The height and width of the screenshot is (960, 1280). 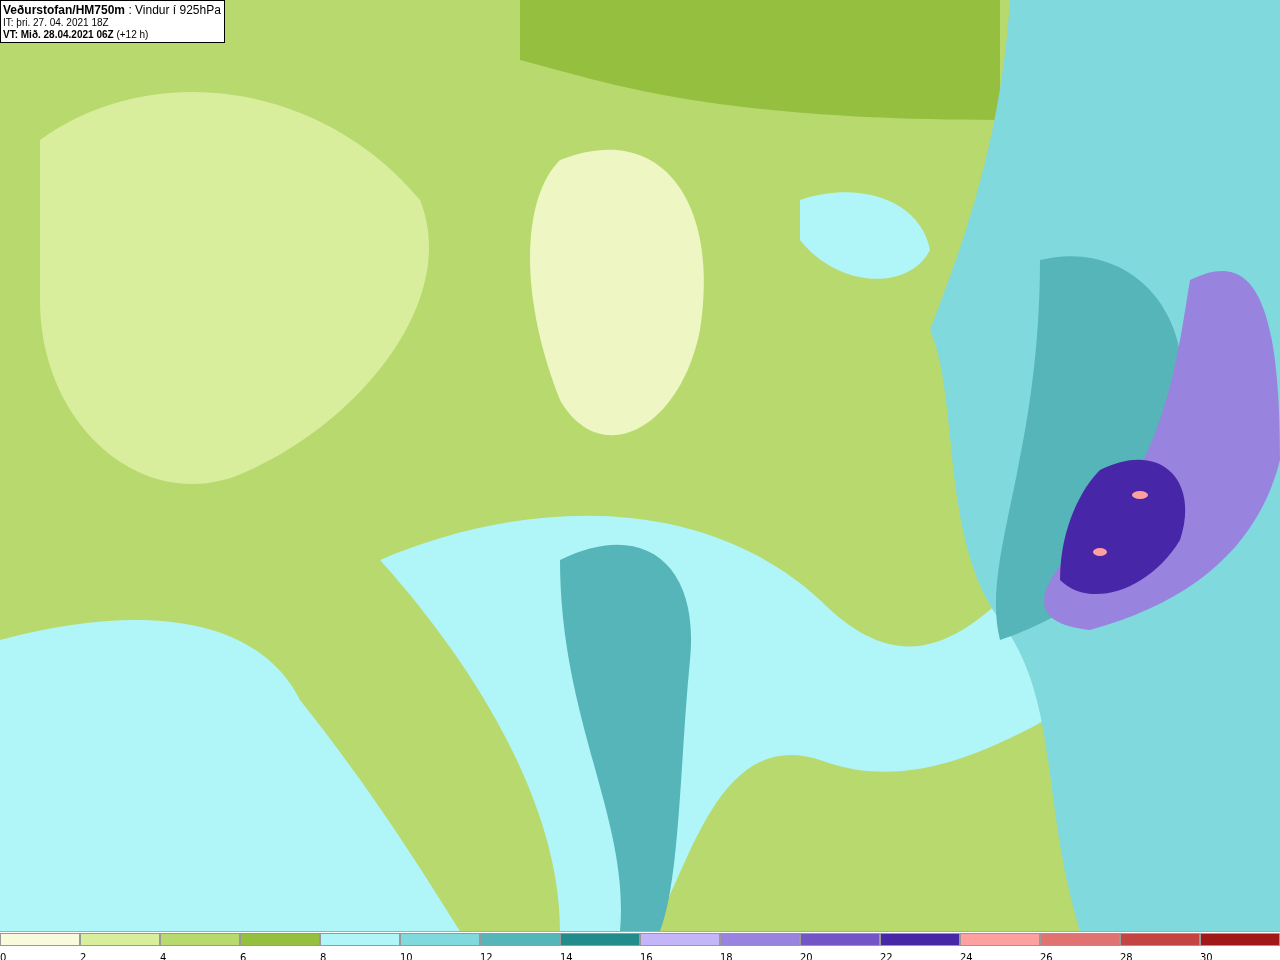 What do you see at coordinates (112, 10) in the screenshot?
I see `title-line: Veðurstofan/HM750m : Vindur í 925hPa` at bounding box center [112, 10].